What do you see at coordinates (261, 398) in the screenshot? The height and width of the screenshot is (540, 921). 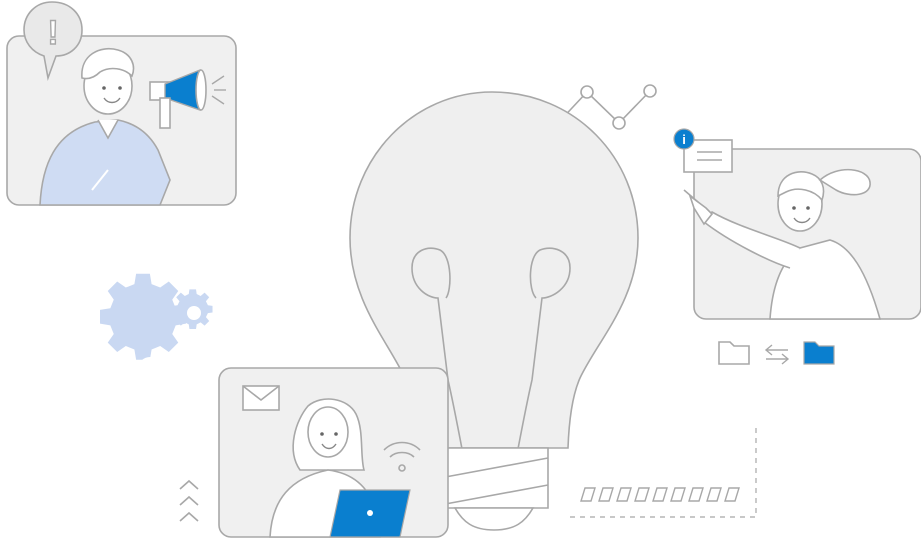 I see `mail-icon` at bounding box center [261, 398].